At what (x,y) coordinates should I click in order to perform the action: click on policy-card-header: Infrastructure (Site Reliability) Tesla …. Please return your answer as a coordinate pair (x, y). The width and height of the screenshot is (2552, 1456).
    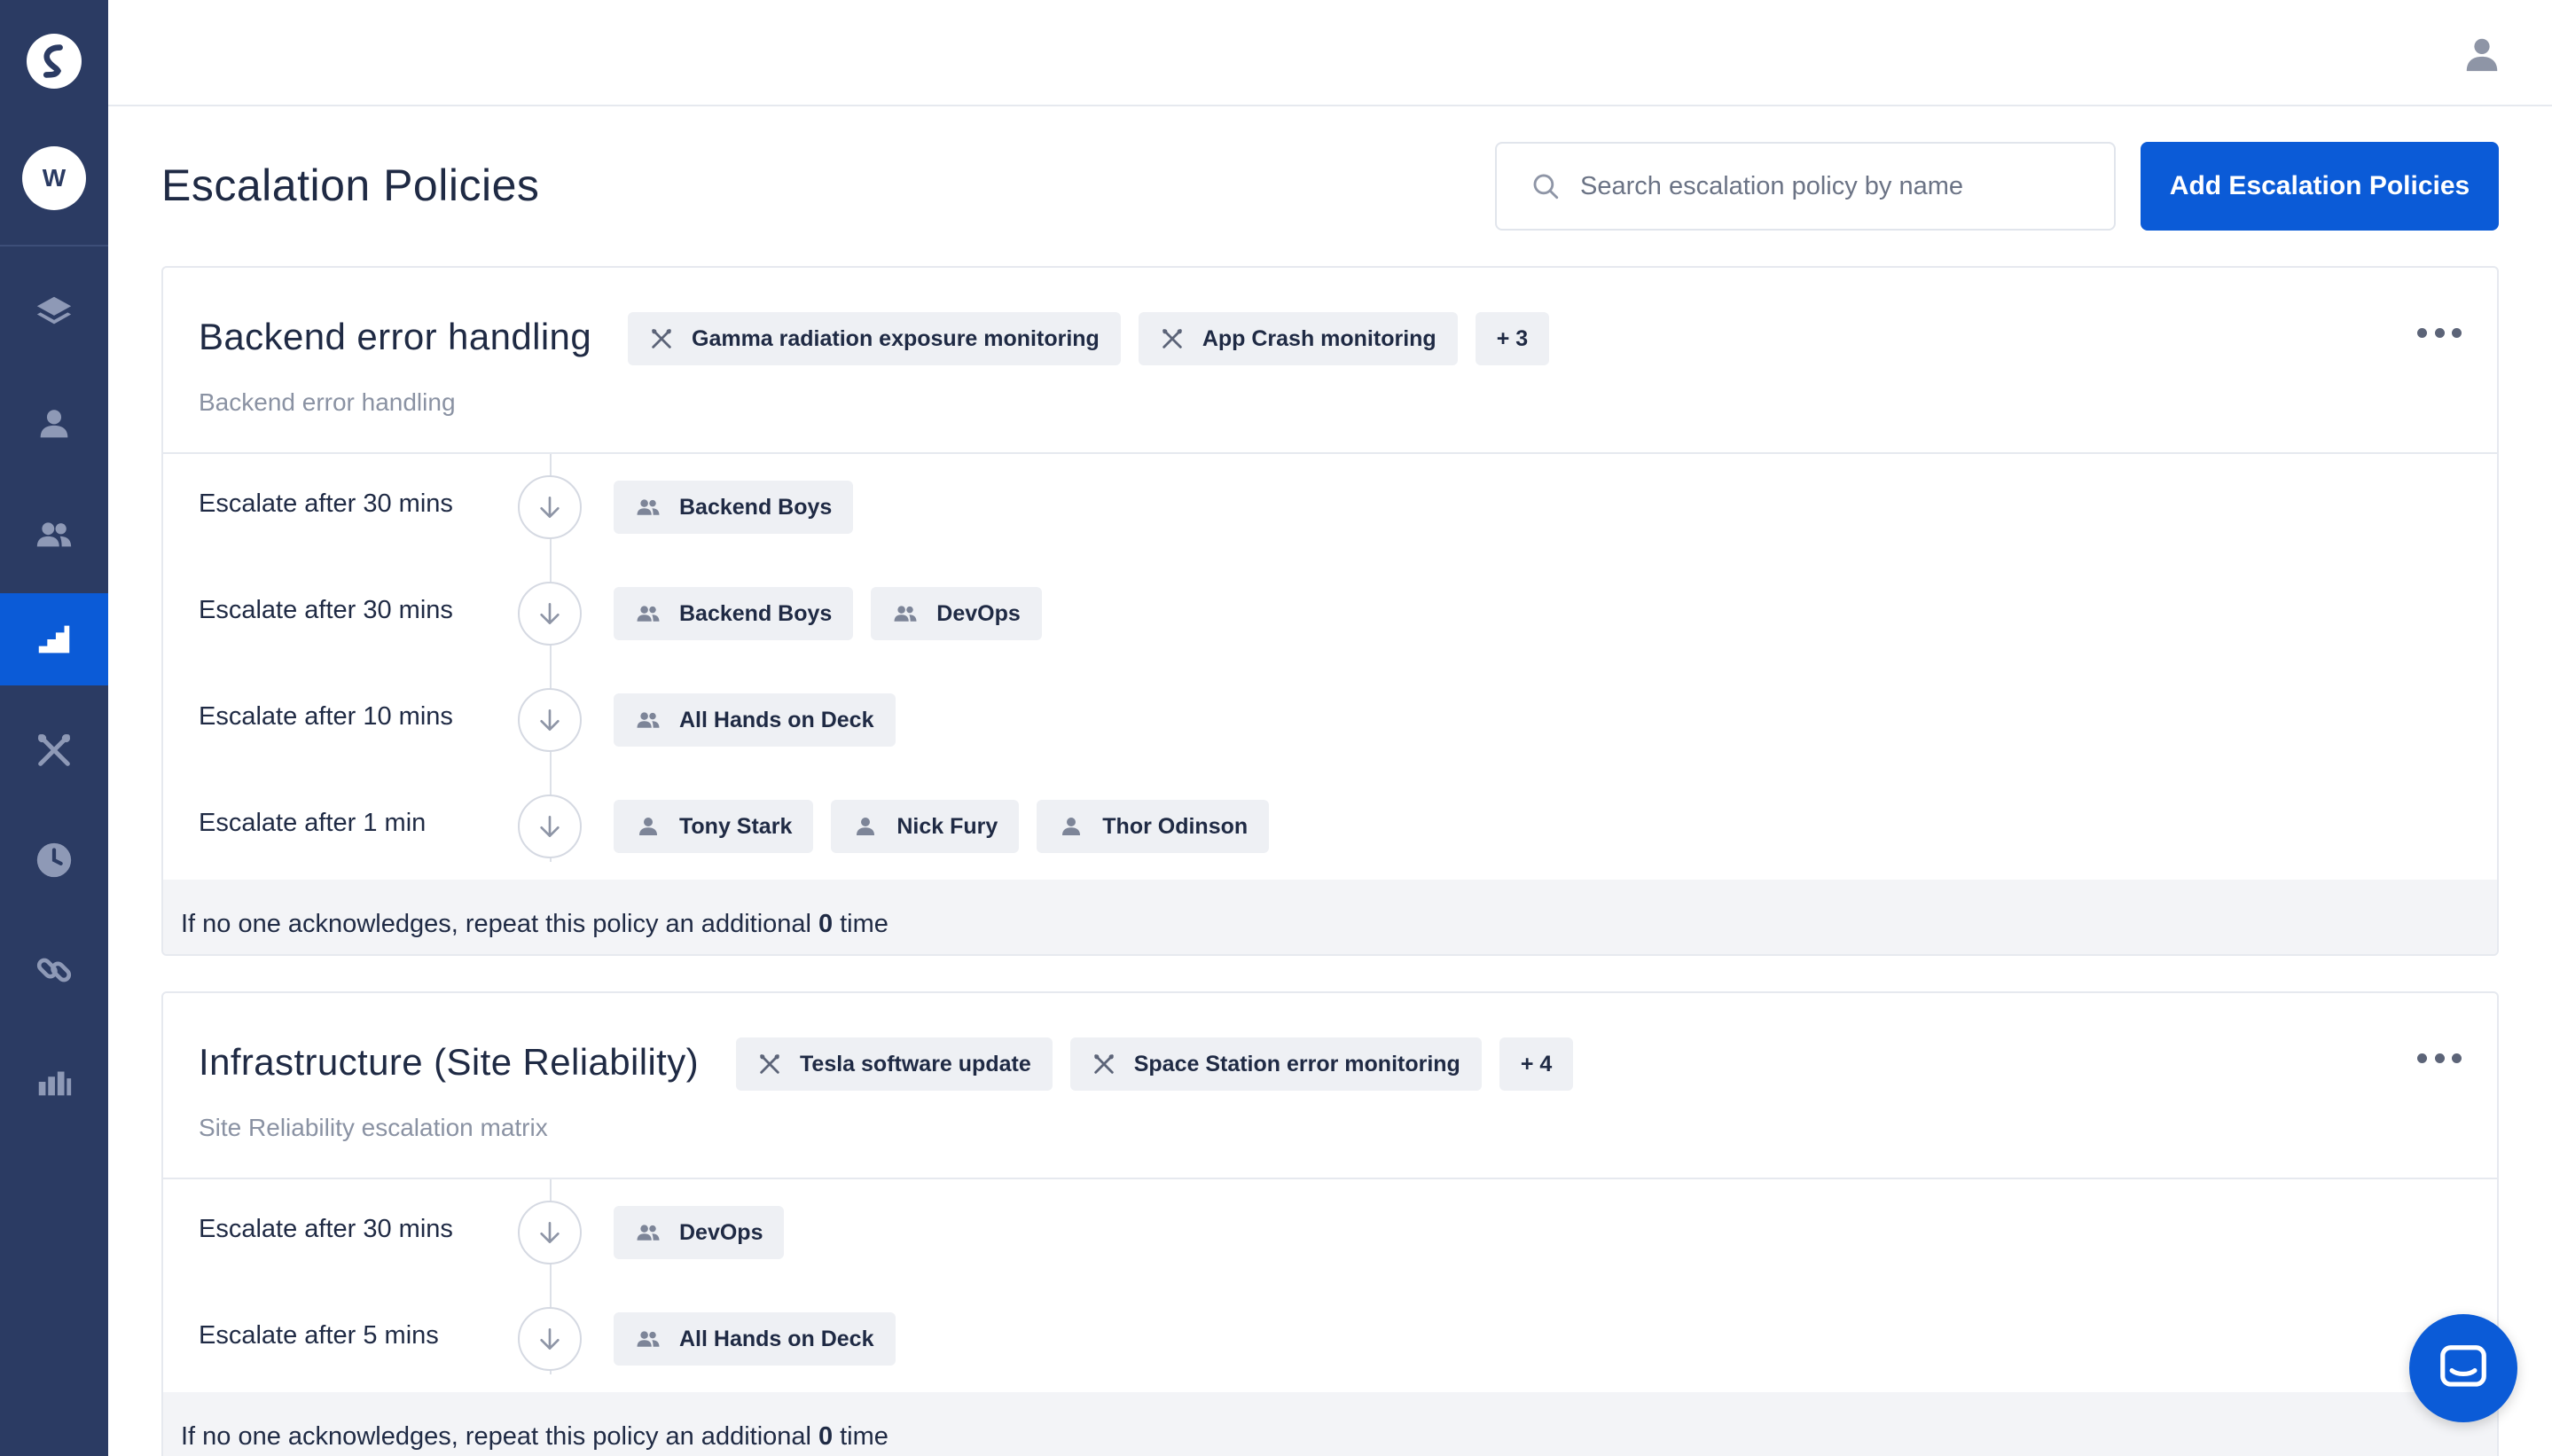
    Looking at the image, I should click on (1330, 1086).